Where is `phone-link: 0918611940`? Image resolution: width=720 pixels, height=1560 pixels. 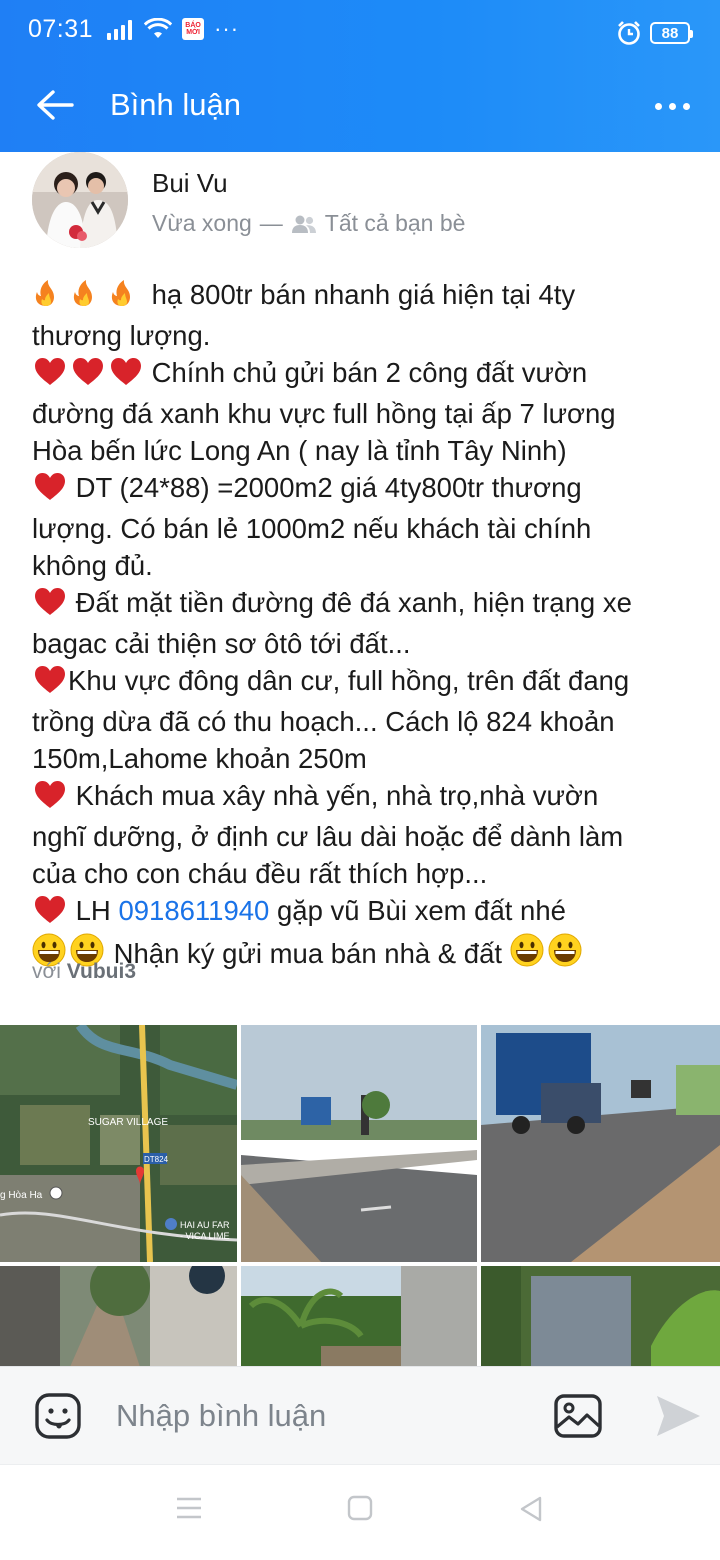
phone-link: 0918611940 is located at coordinates (193, 910).